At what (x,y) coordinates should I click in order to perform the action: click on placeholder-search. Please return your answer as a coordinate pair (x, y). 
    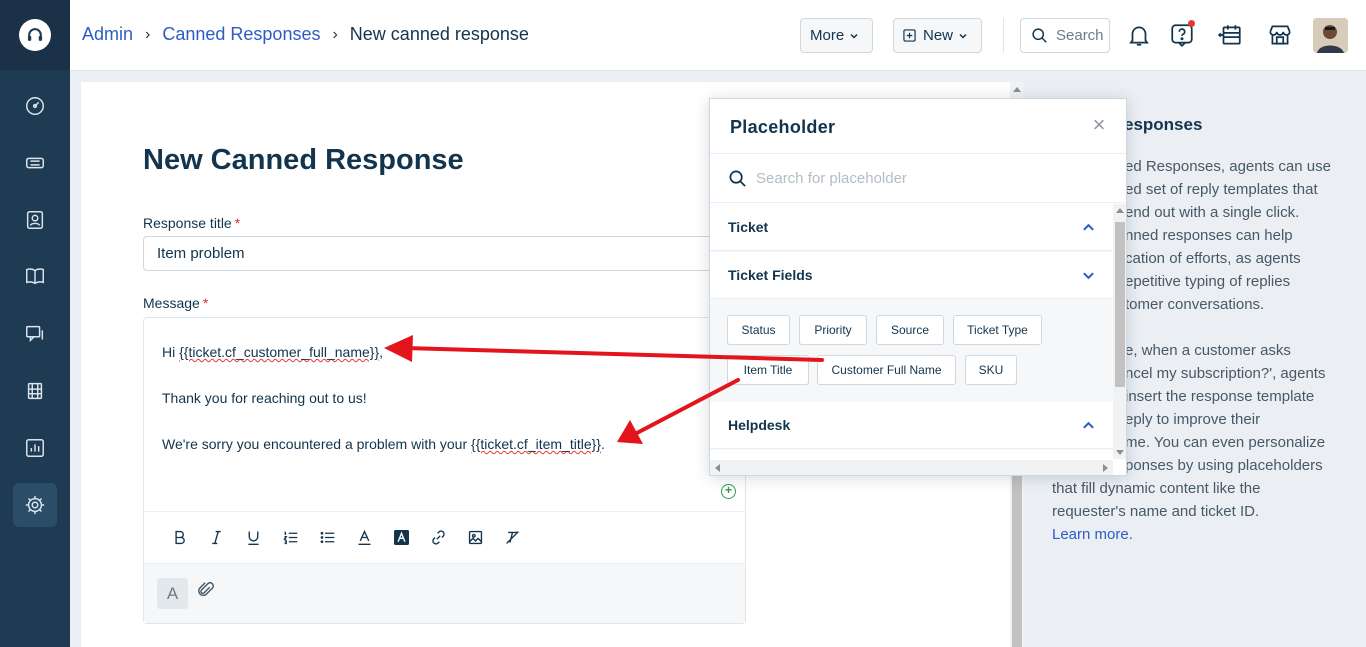
    Looking at the image, I should click on (918, 178).